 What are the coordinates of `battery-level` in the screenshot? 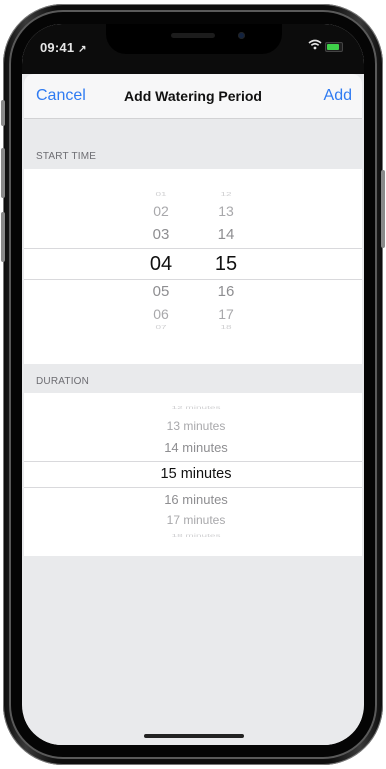 It's located at (333, 47).